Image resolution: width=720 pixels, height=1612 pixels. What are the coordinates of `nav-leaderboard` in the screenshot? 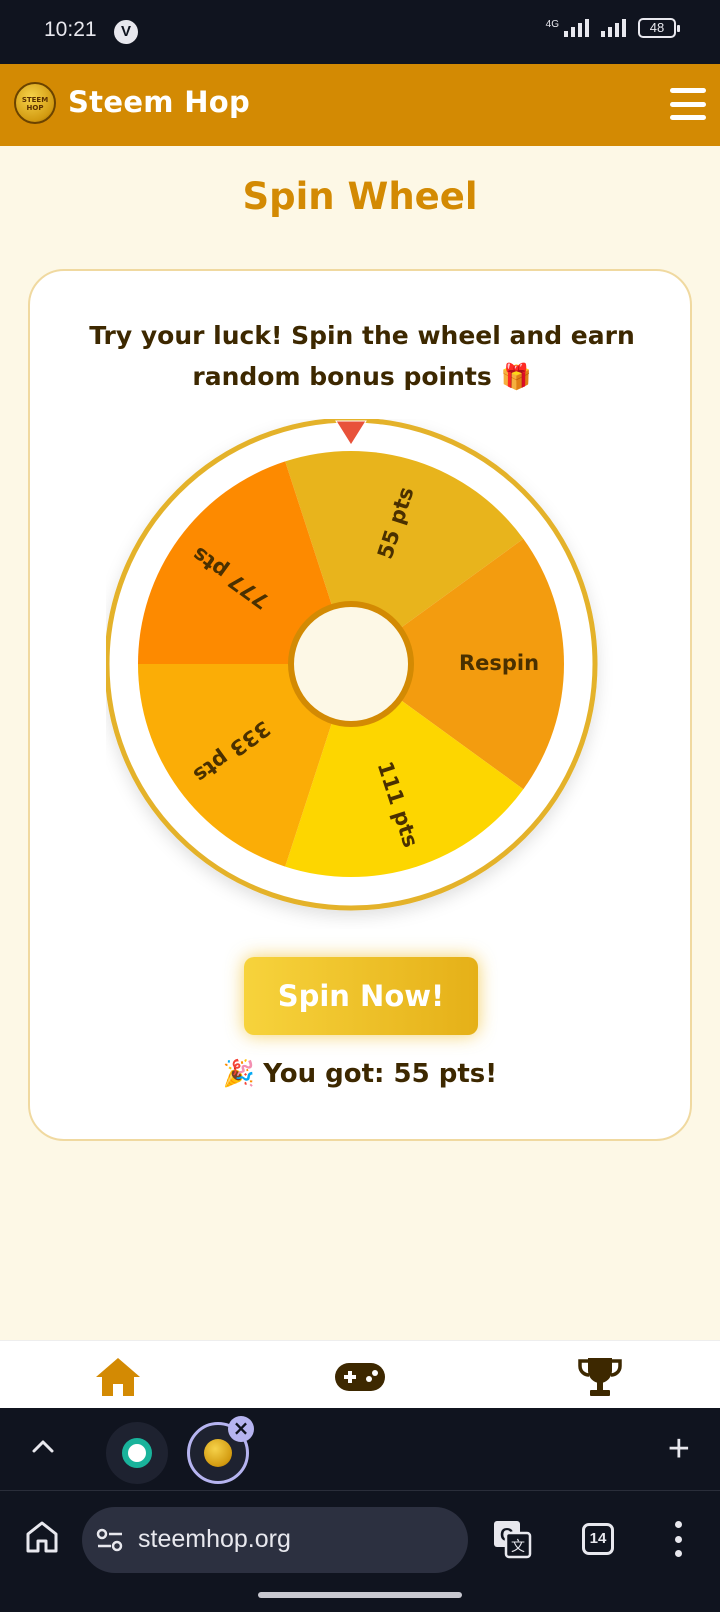 It's located at (600, 1377).